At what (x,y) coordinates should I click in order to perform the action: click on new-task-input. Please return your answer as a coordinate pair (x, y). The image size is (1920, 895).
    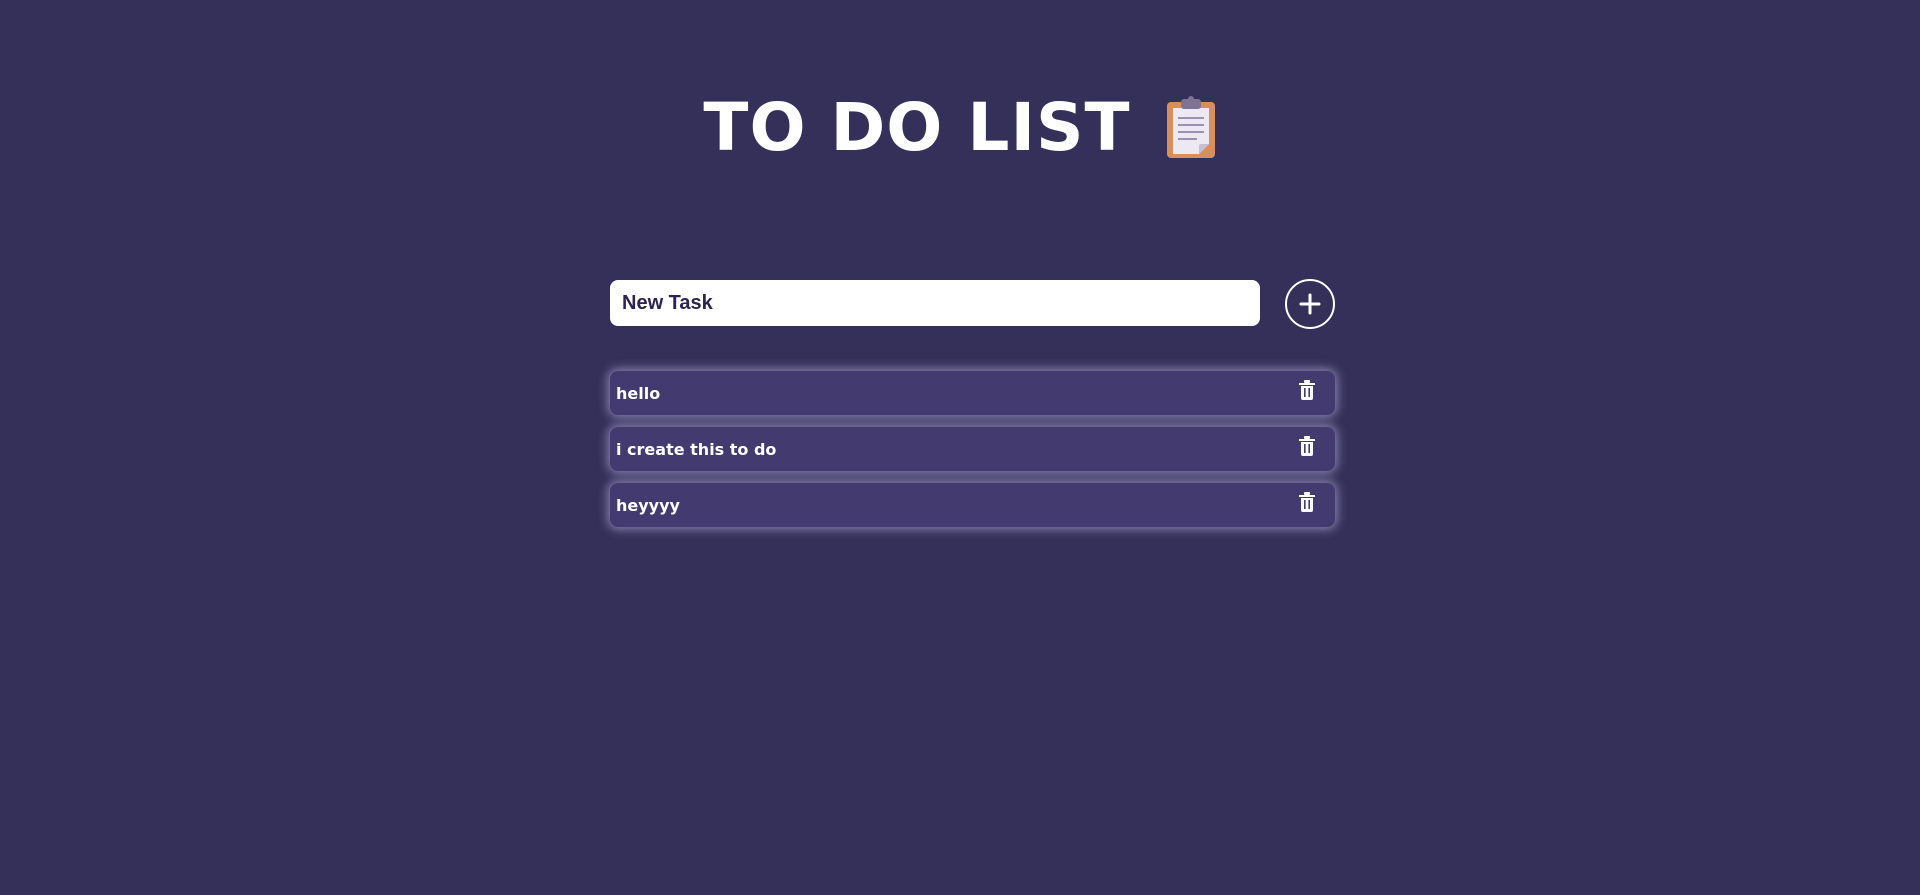
    Looking at the image, I should click on (935, 303).